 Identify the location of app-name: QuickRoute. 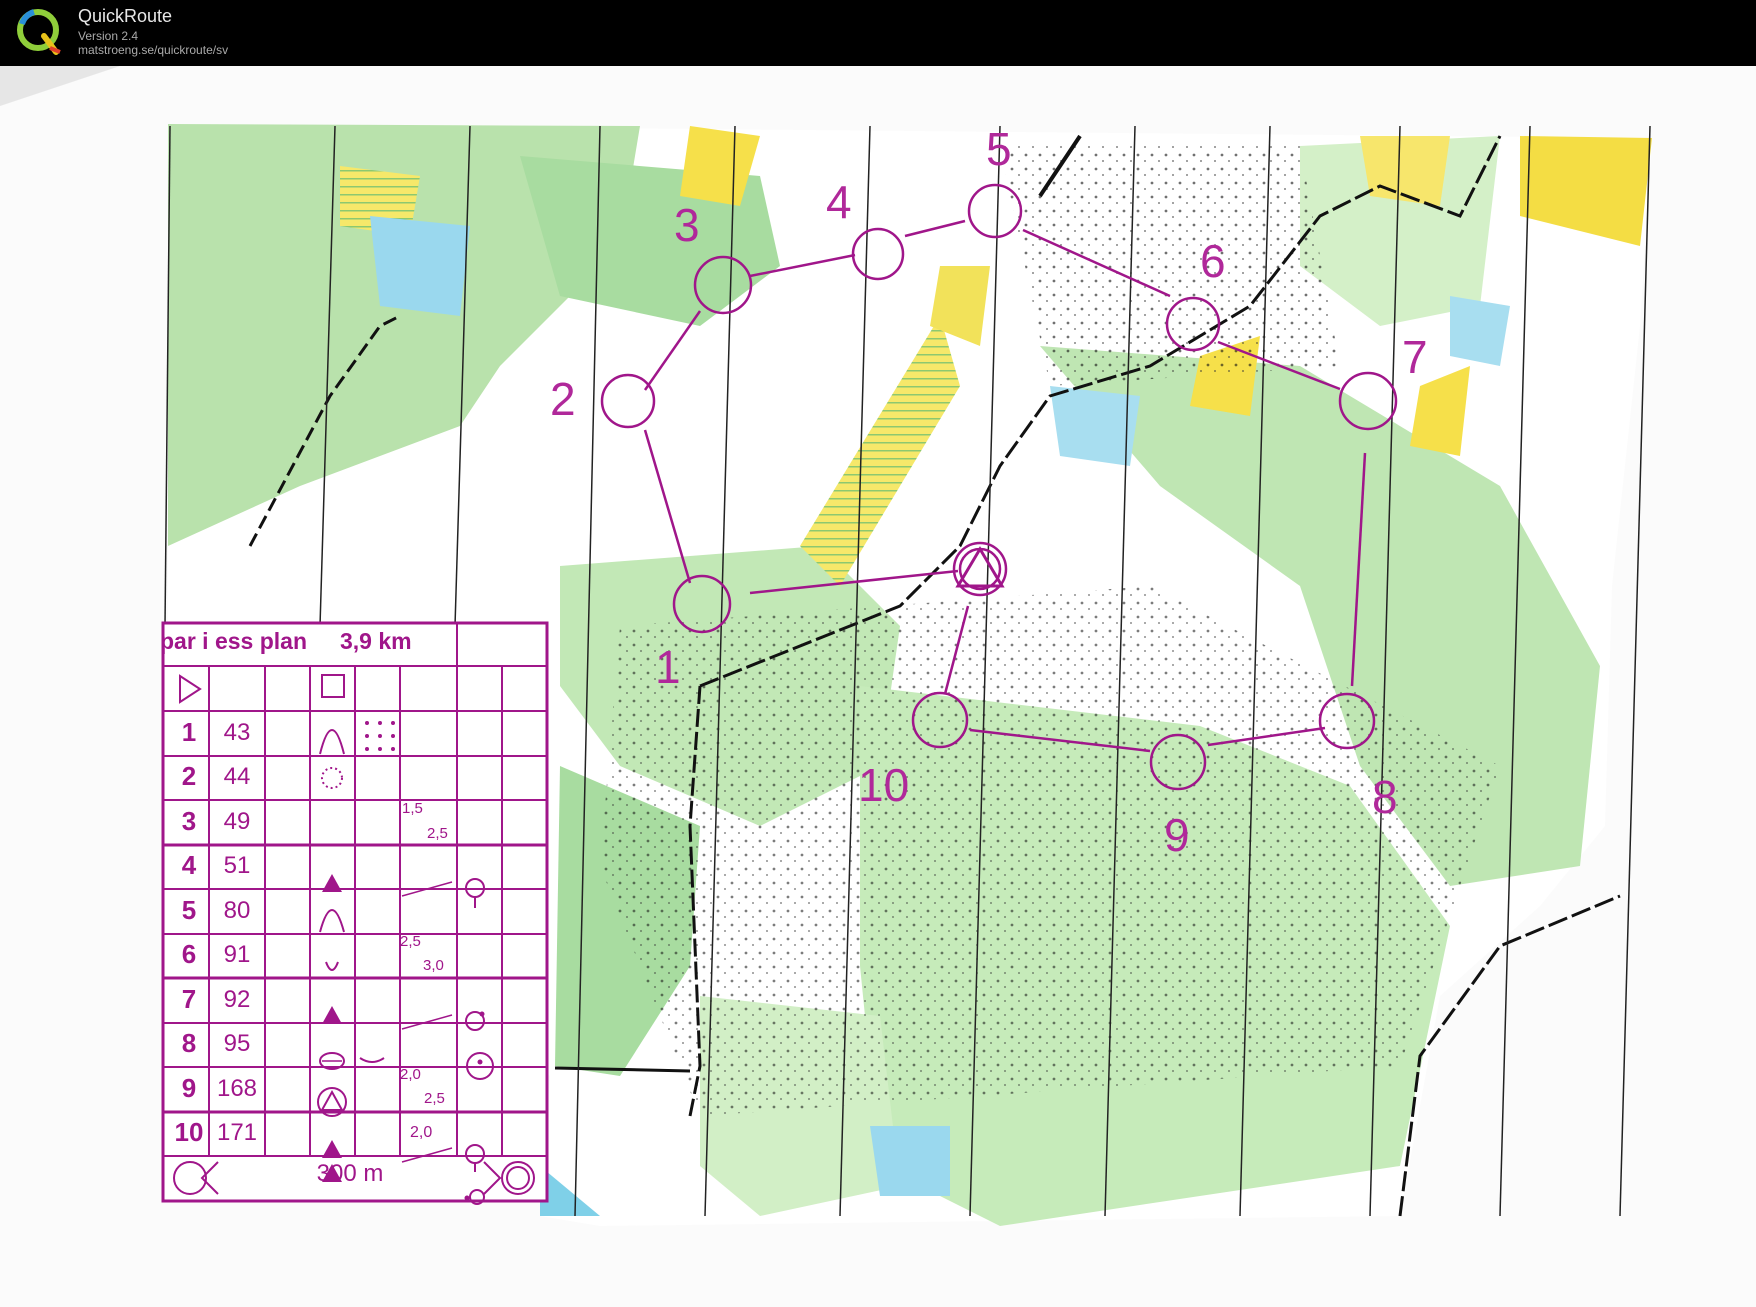
(125, 16).